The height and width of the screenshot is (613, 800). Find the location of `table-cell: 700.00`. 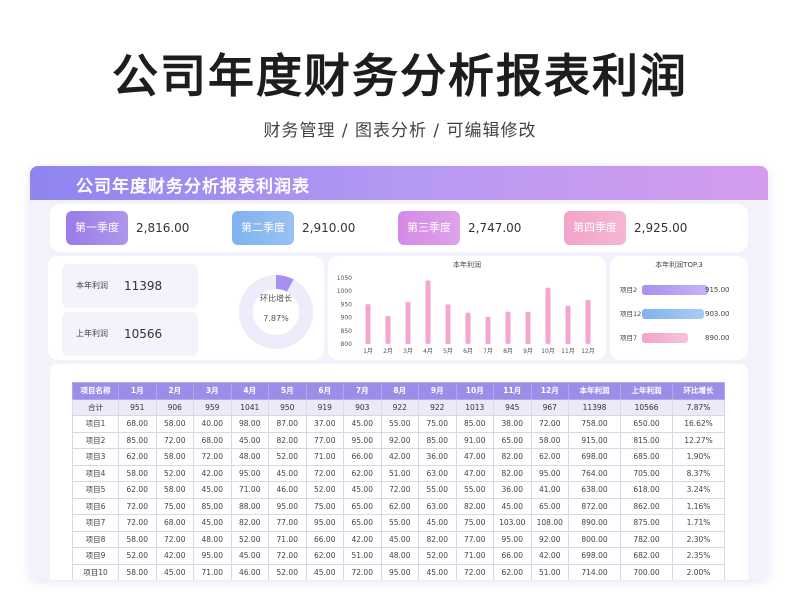

table-cell: 700.00 is located at coordinates (646, 571).